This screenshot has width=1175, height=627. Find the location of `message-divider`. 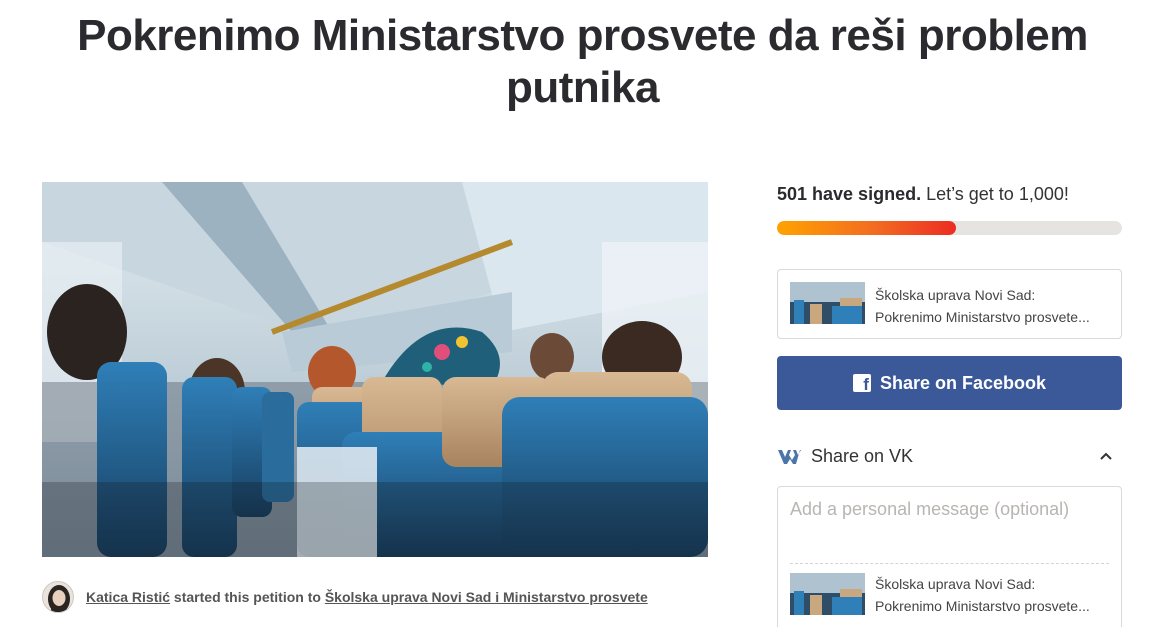

message-divider is located at coordinates (949, 563).